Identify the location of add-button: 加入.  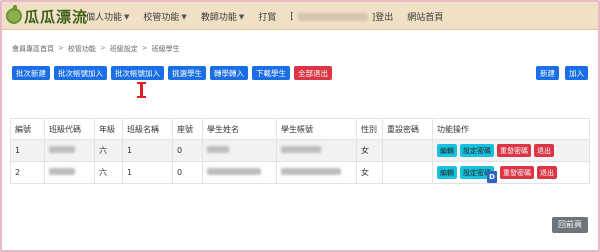
(576, 73).